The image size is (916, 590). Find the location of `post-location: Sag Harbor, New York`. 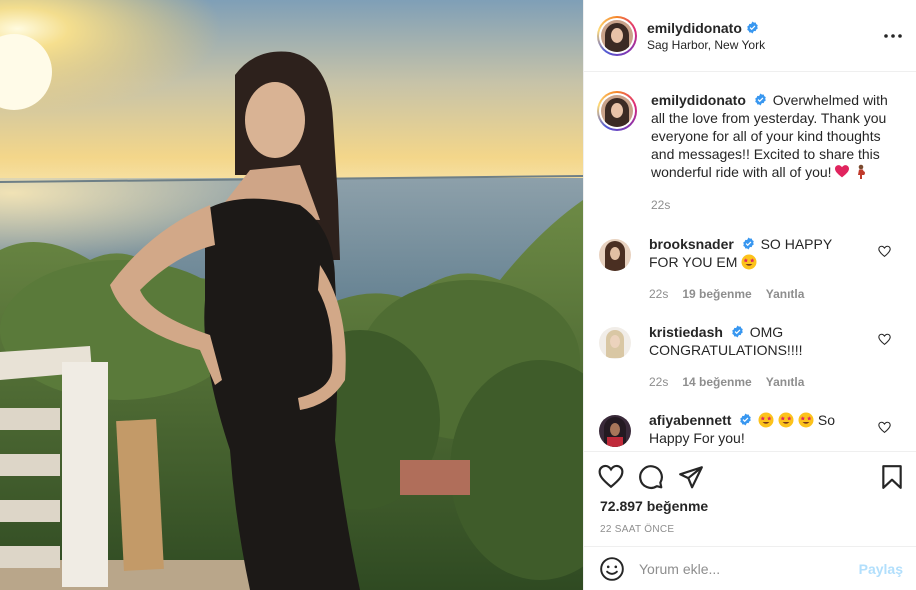

post-location: Sag Harbor, New York is located at coordinates (706, 45).